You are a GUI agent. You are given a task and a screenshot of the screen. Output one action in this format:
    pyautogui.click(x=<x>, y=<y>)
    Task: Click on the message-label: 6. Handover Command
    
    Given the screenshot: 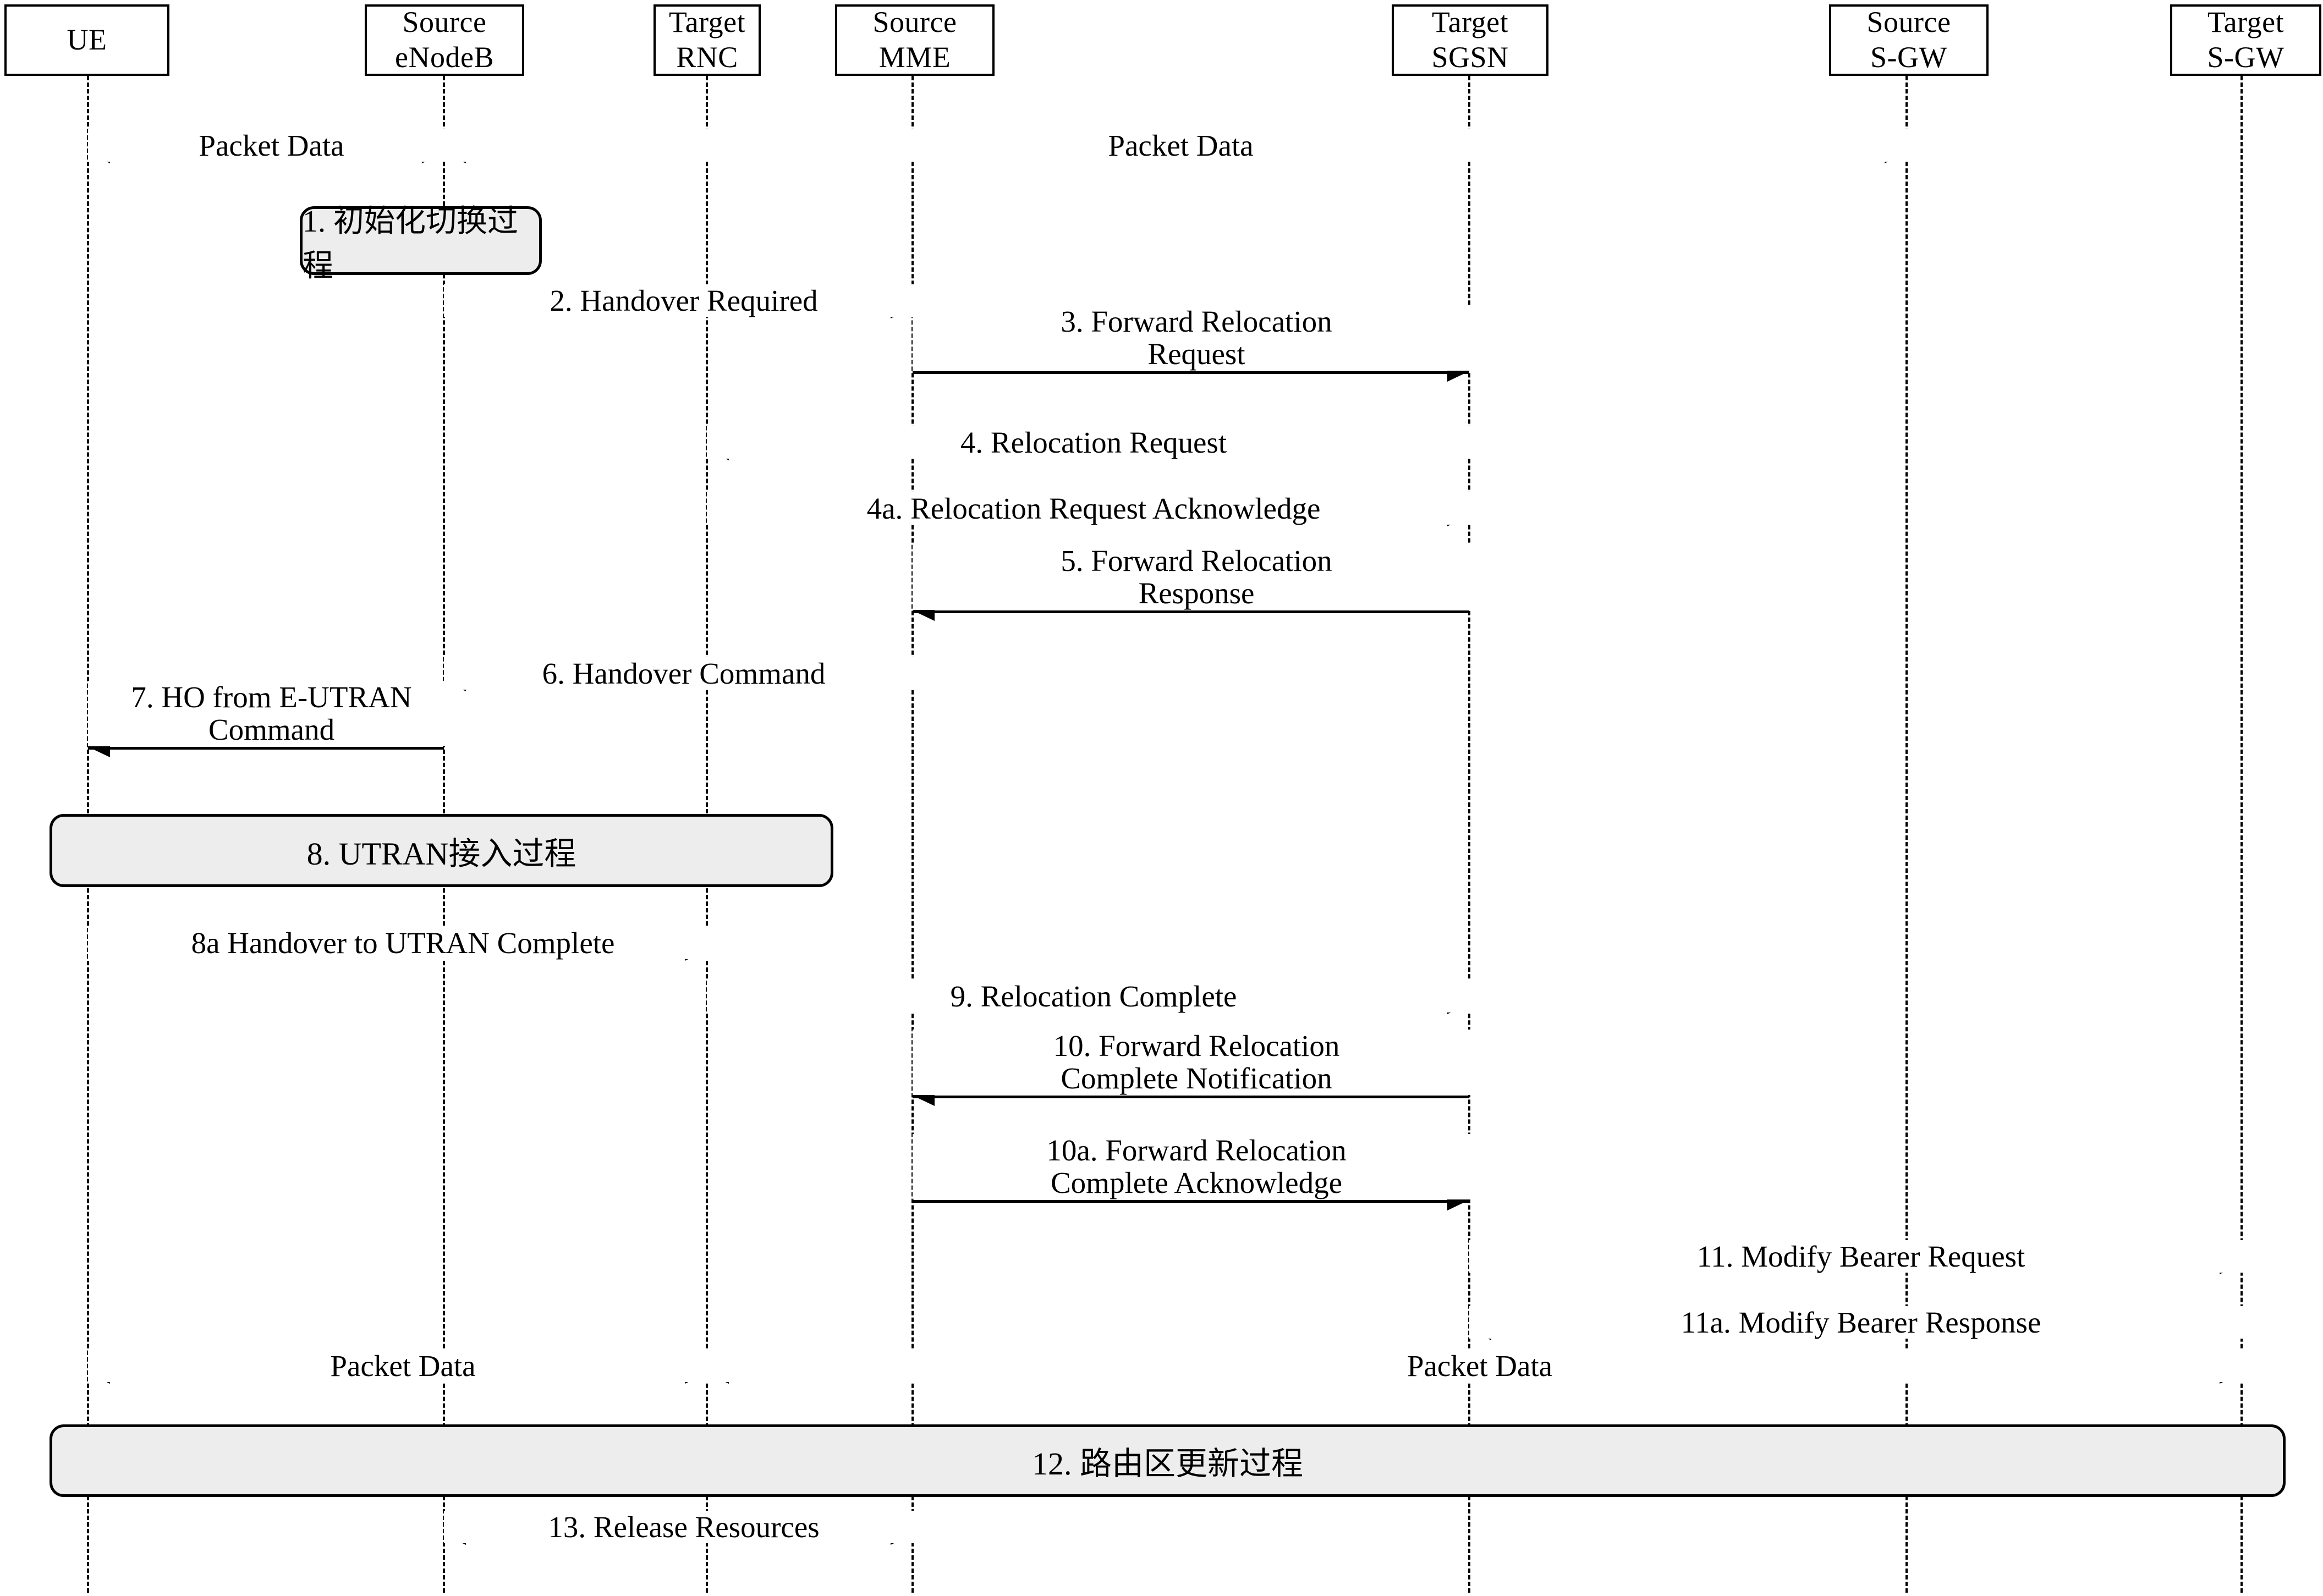 What is the action you would take?
    pyautogui.click(x=684, y=674)
    